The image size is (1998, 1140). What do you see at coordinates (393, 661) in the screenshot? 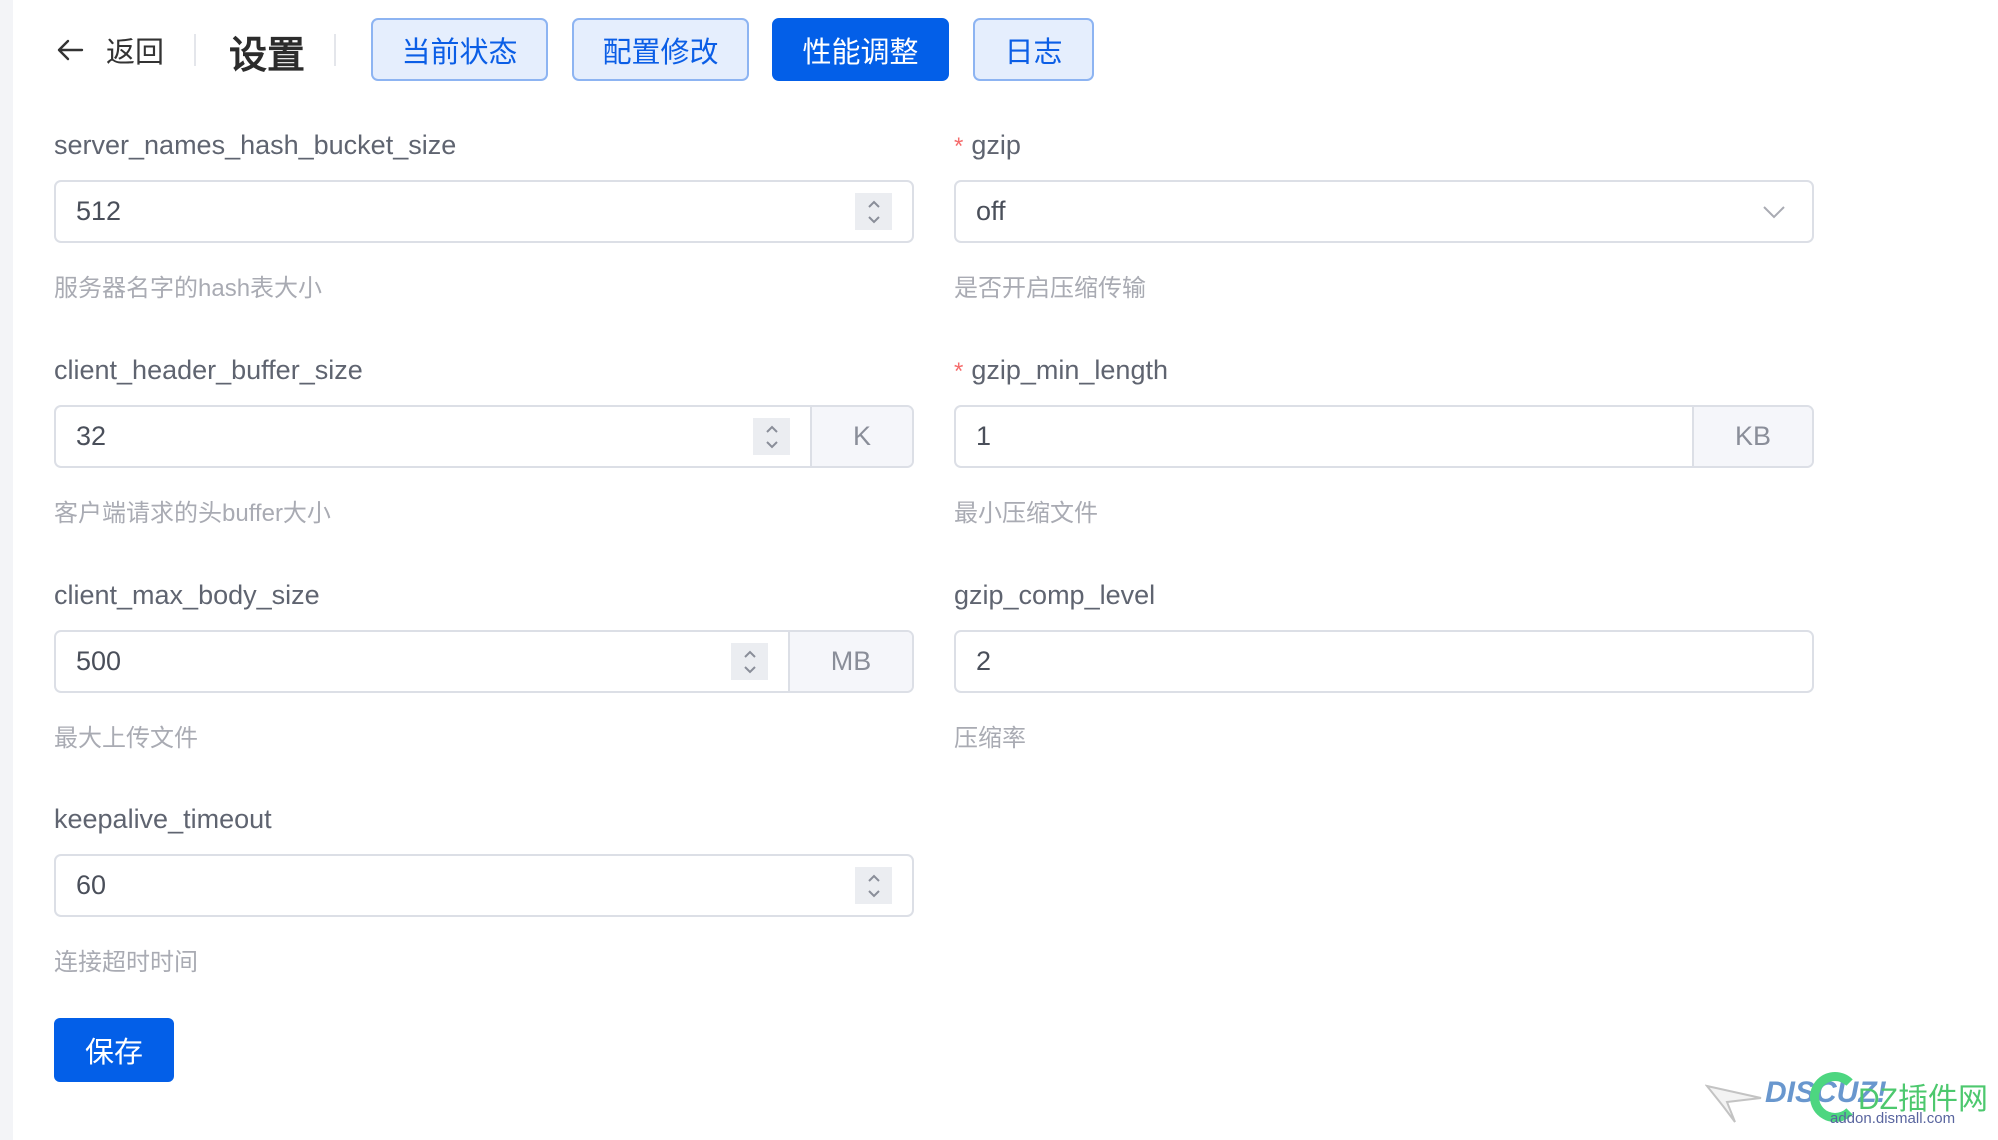
I see `client-max-body-size-input` at bounding box center [393, 661].